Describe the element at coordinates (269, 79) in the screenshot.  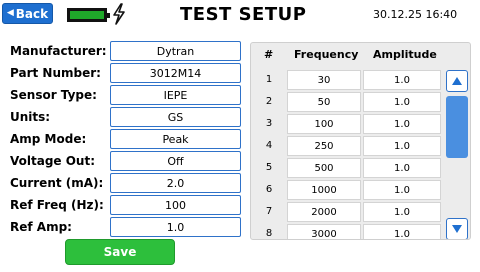
I see `row-number: 1` at that location.